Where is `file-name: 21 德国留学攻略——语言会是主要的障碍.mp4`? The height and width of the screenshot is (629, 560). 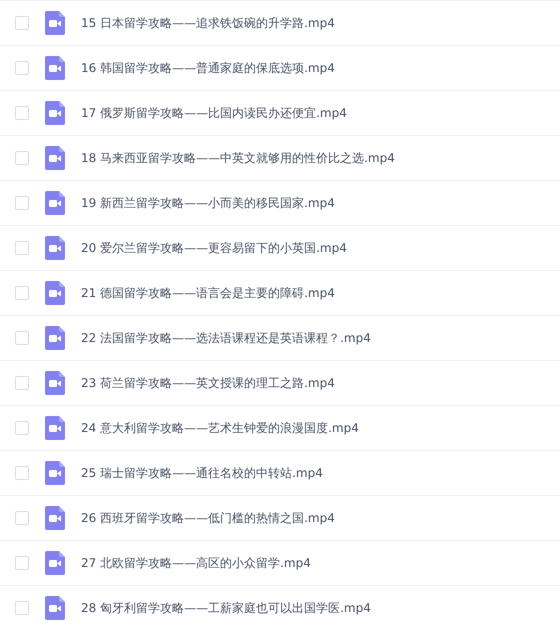
file-name: 21 德国留学攻略——语言会是主要的障碍.mp4 is located at coordinates (208, 293).